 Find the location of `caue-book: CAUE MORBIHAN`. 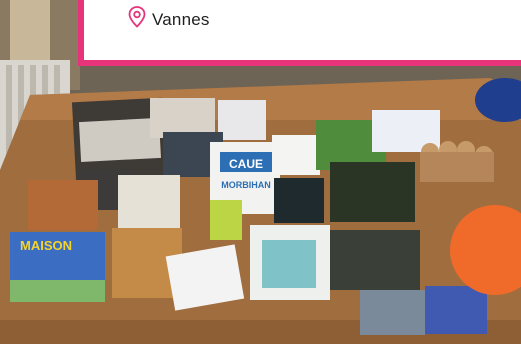

caue-book: CAUE MORBIHAN is located at coordinates (246, 171).